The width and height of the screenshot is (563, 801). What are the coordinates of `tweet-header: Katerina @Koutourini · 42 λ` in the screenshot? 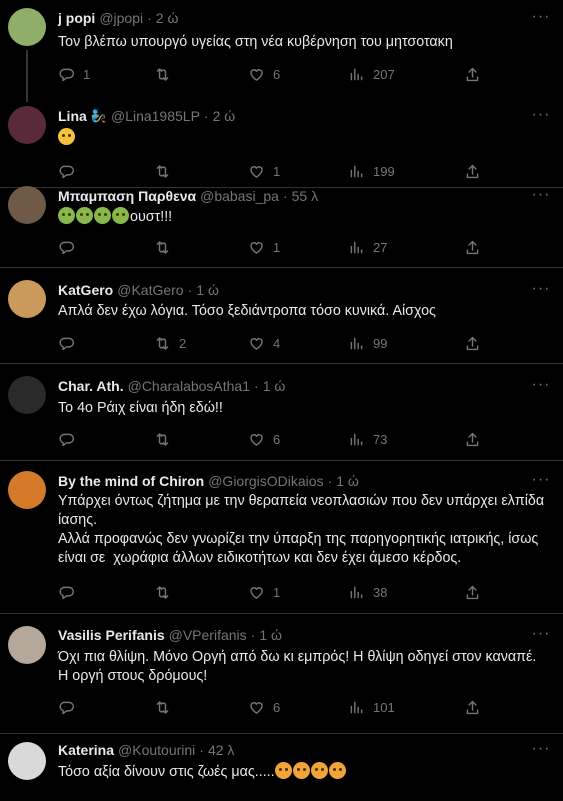 It's located at (146, 750).